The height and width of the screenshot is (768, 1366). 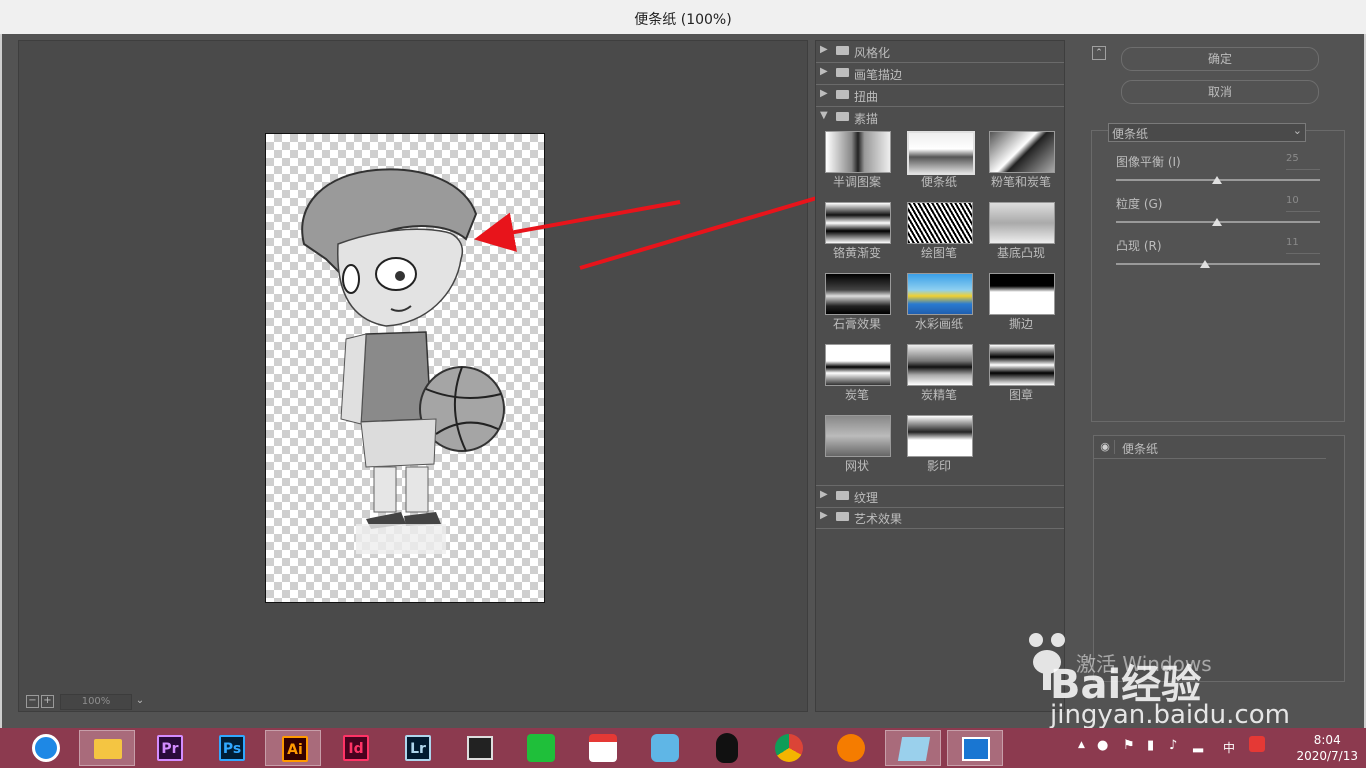 I want to click on qq-tray-icon: ●, so click(x=1102, y=745).